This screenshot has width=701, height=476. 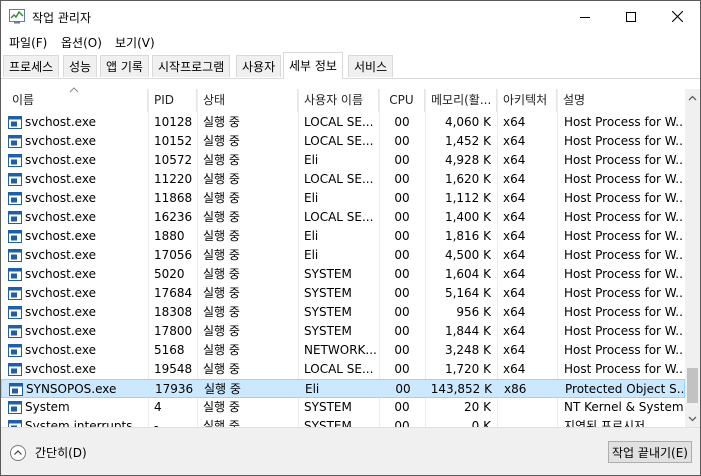 I want to click on process-mem: 1,720 K, so click(x=467, y=369).